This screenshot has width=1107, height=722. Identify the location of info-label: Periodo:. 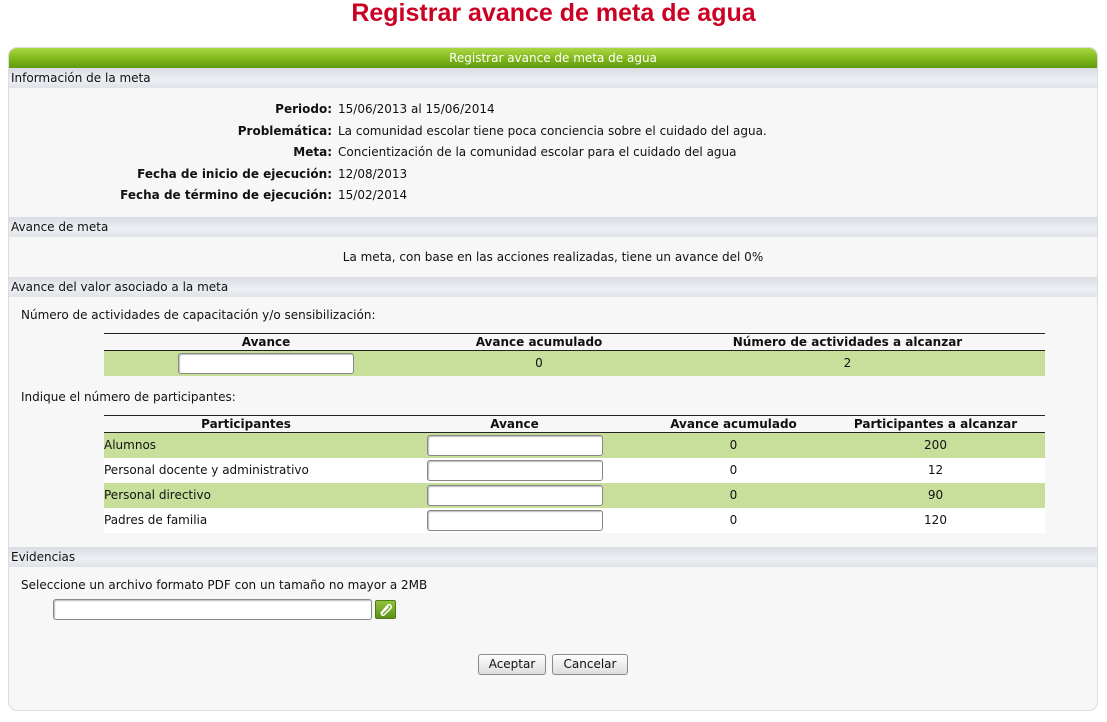
(303, 109).